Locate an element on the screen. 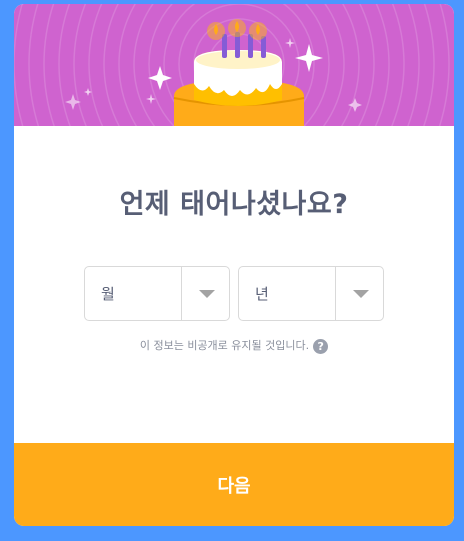 The height and width of the screenshot is (541, 464). question-circle-icon: ? is located at coordinates (321, 346).